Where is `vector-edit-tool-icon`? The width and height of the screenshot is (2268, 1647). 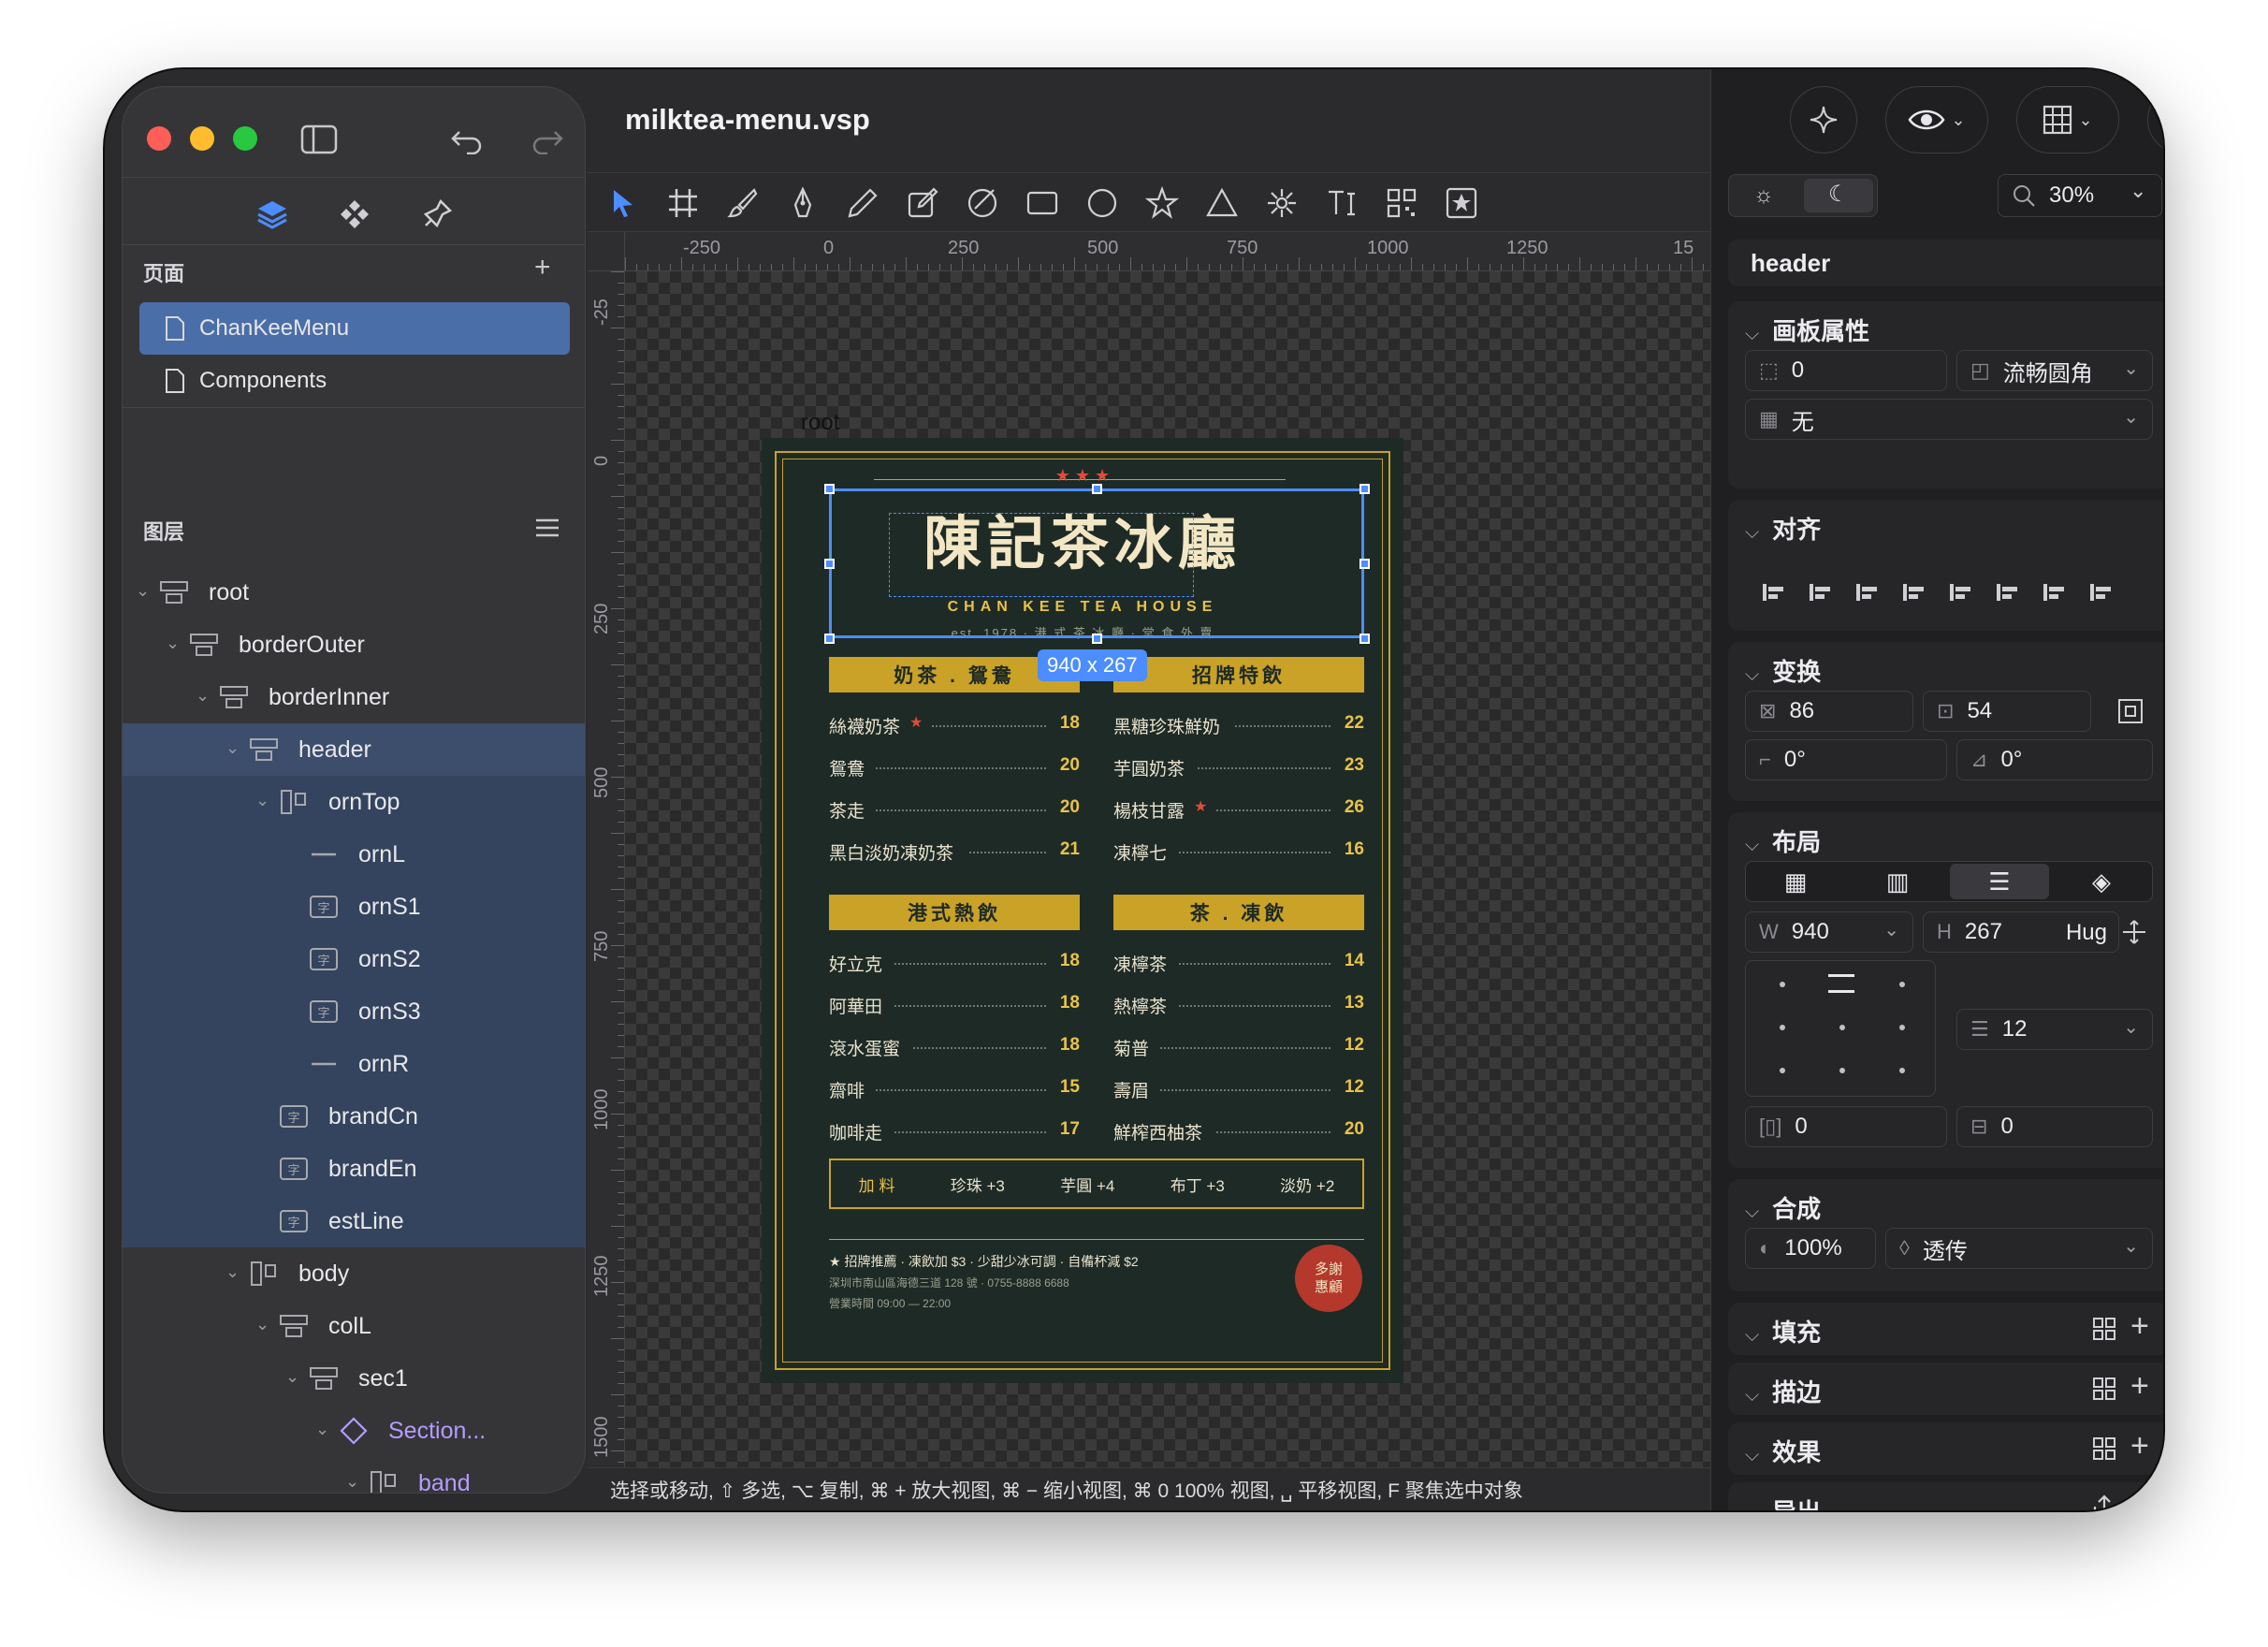
vector-edit-tool-icon is located at coordinates (982, 203).